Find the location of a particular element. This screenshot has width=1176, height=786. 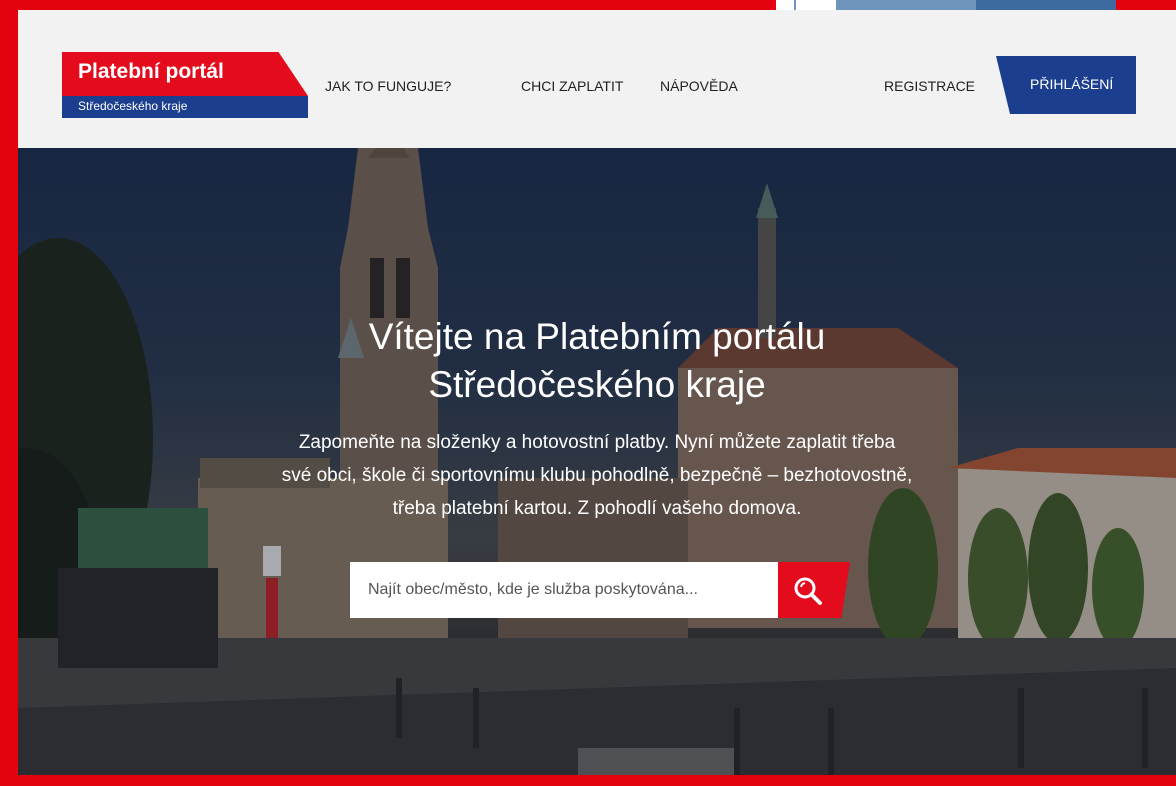

portal-logo: Platební portál Středočeského kraje is located at coordinates (185, 85).